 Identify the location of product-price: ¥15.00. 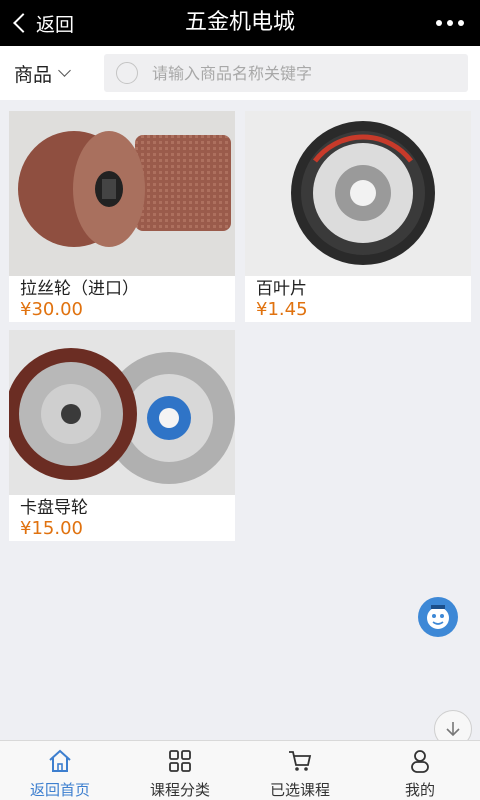
(51, 528).